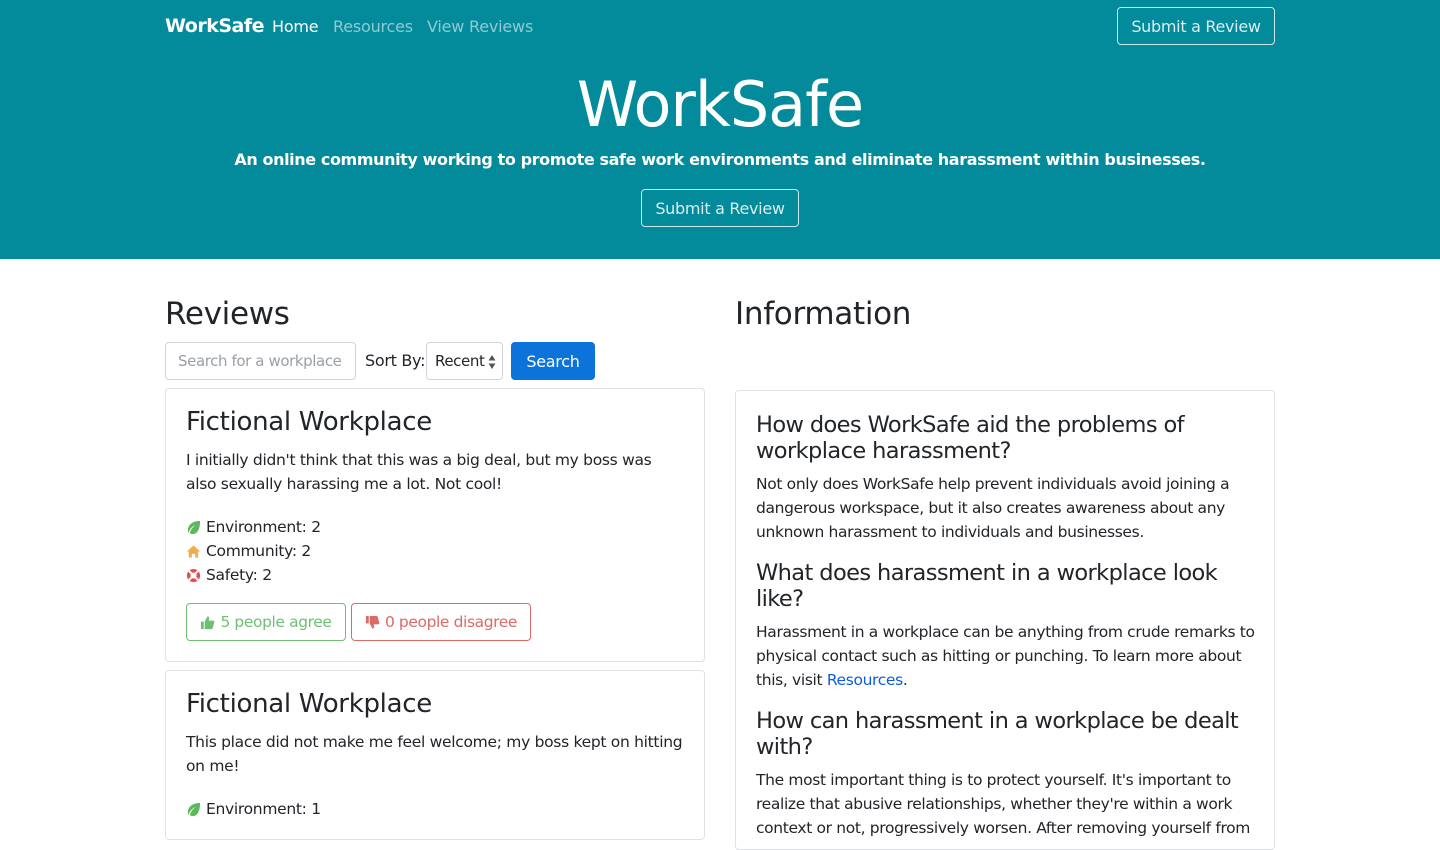  What do you see at coordinates (193, 551) in the screenshot?
I see `home-icon` at bounding box center [193, 551].